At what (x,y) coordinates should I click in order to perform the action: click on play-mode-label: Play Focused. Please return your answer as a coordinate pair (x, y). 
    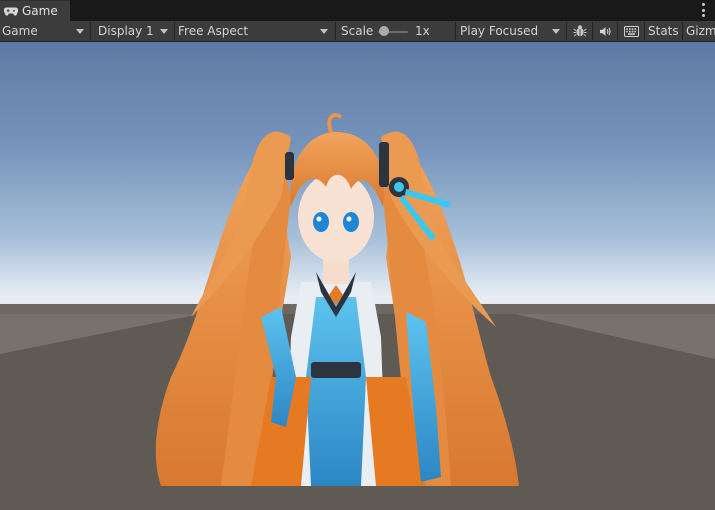
    Looking at the image, I should click on (499, 31).